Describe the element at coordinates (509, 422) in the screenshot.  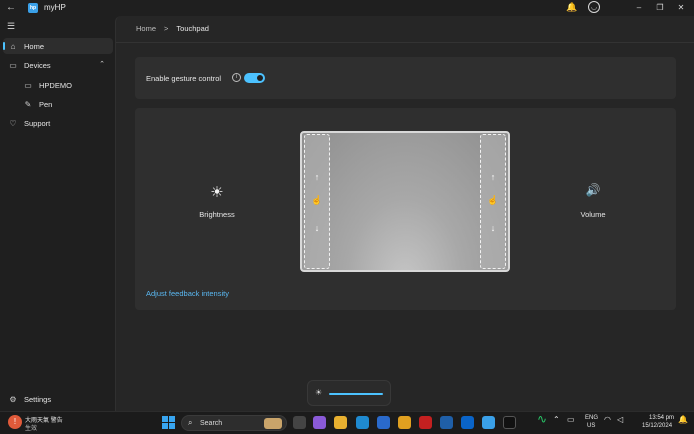
I see `media-app-icon` at that location.